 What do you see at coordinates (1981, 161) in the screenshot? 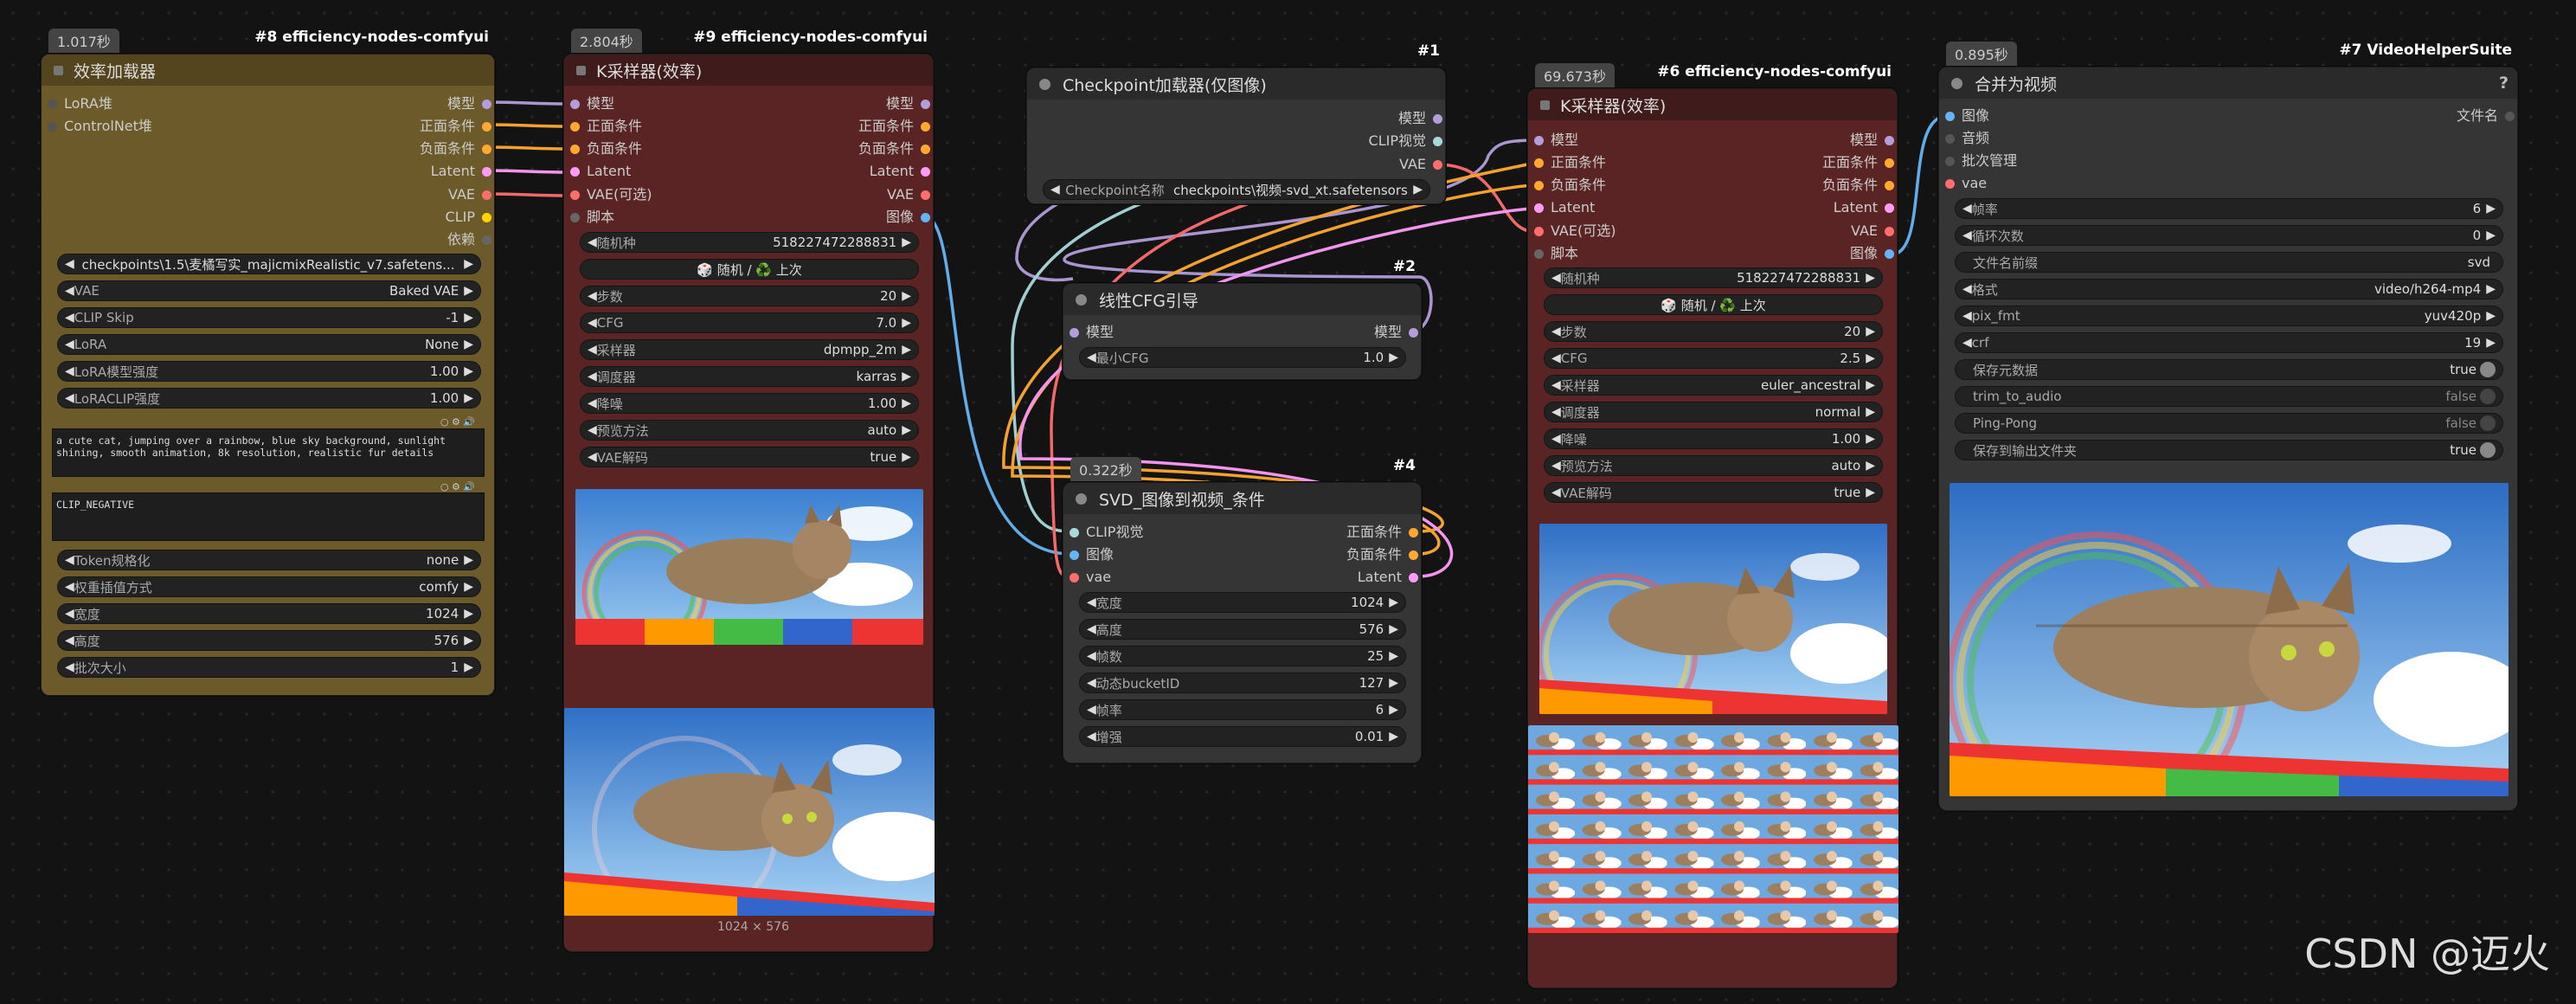
I see `input-batch-manager: 批次管理` at bounding box center [1981, 161].